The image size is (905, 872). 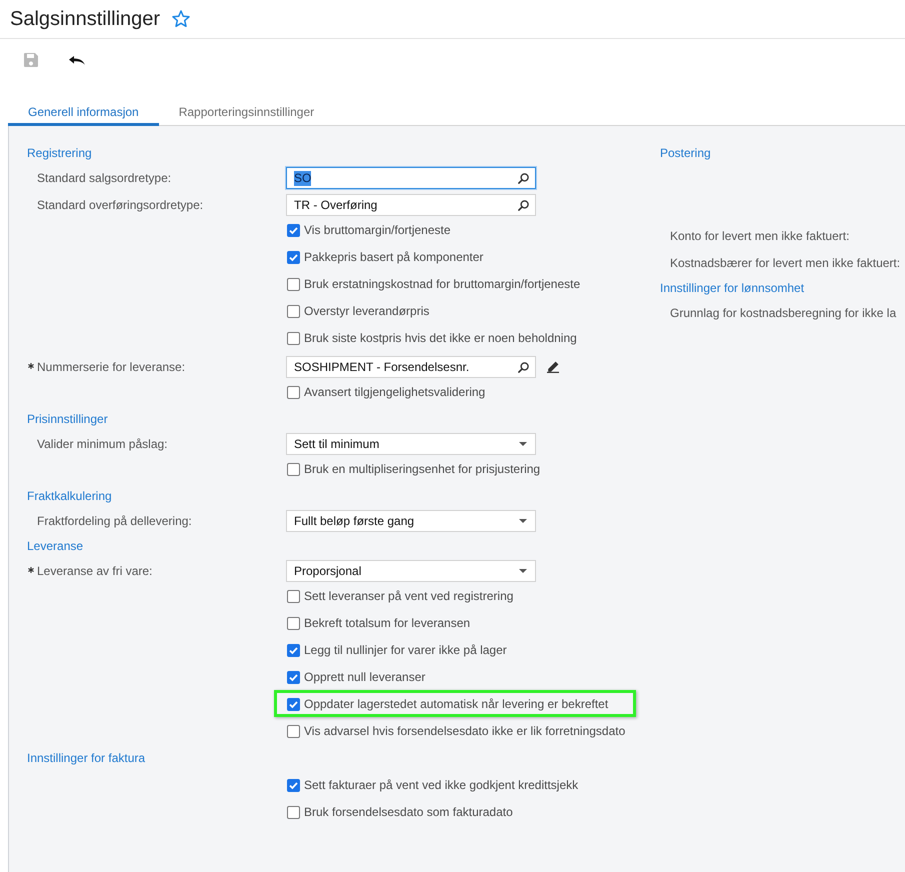 I want to click on dropdown-field: Sett til minimum, so click(x=411, y=444).